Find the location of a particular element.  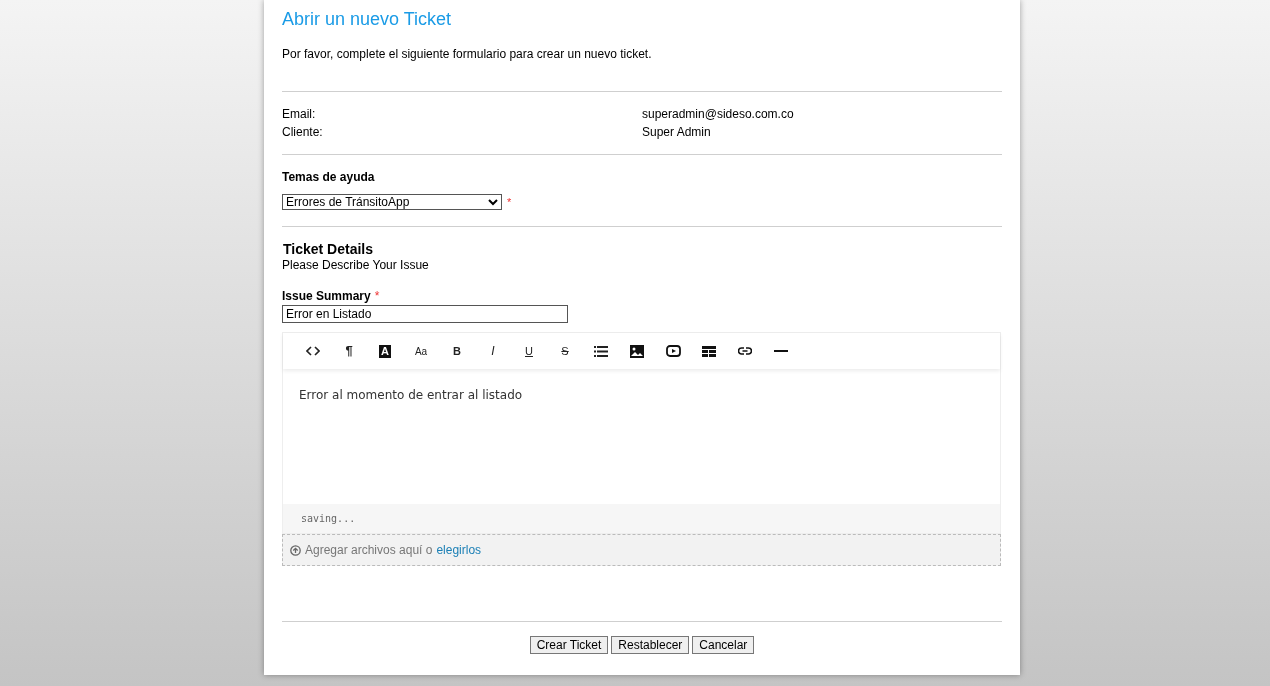

chevron-down-icon is located at coordinates (493, 202).